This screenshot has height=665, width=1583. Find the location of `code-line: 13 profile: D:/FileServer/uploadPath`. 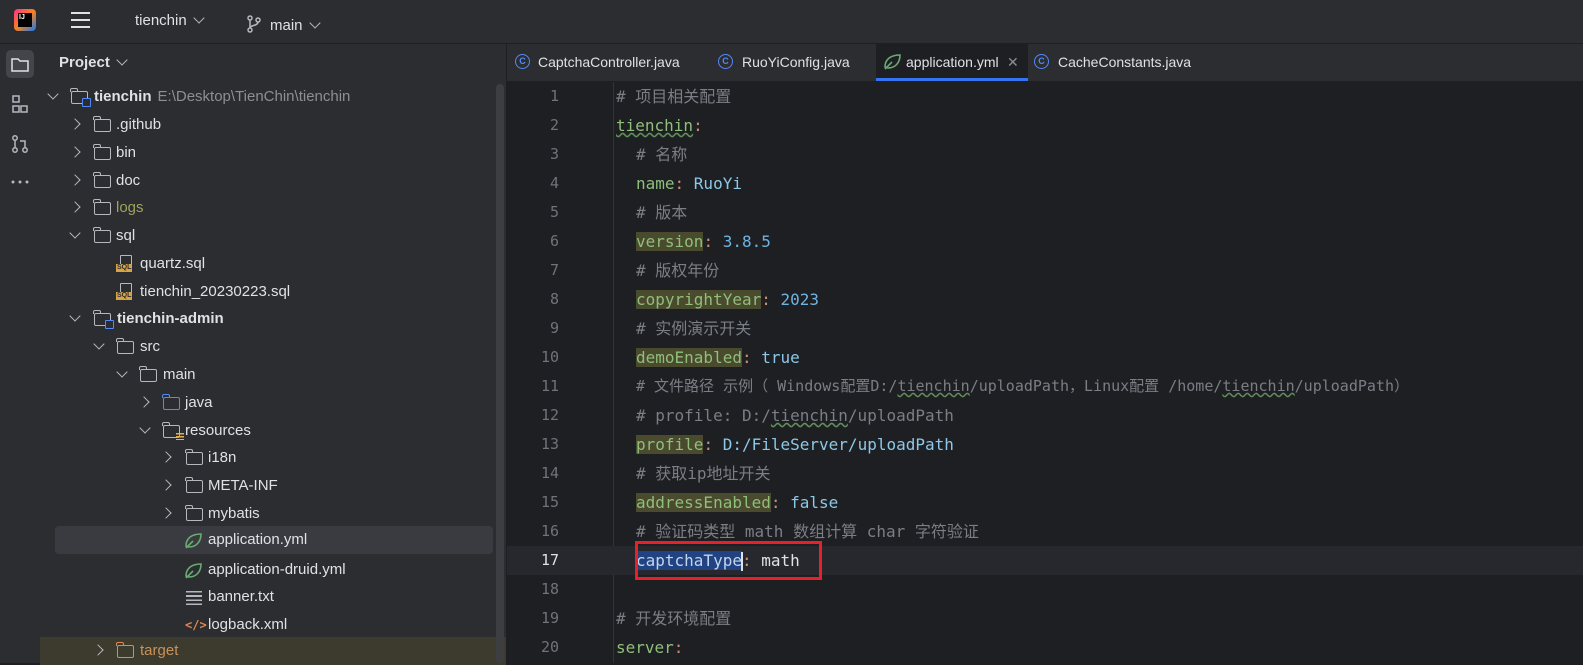

code-line: 13 profile: D:/FileServer/uploadPath is located at coordinates (1045, 444).